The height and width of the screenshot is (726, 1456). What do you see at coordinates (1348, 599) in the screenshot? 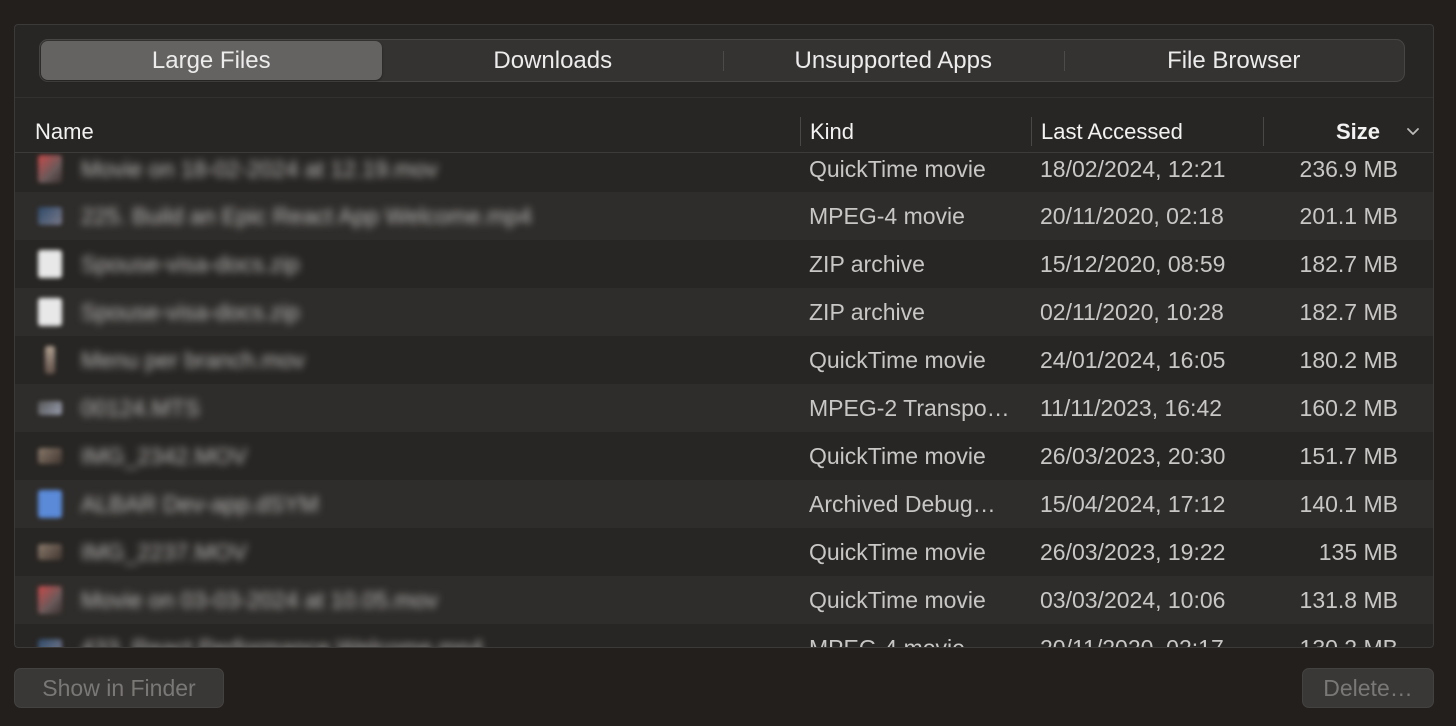
I see `file-size: 131.8 MB` at bounding box center [1348, 599].